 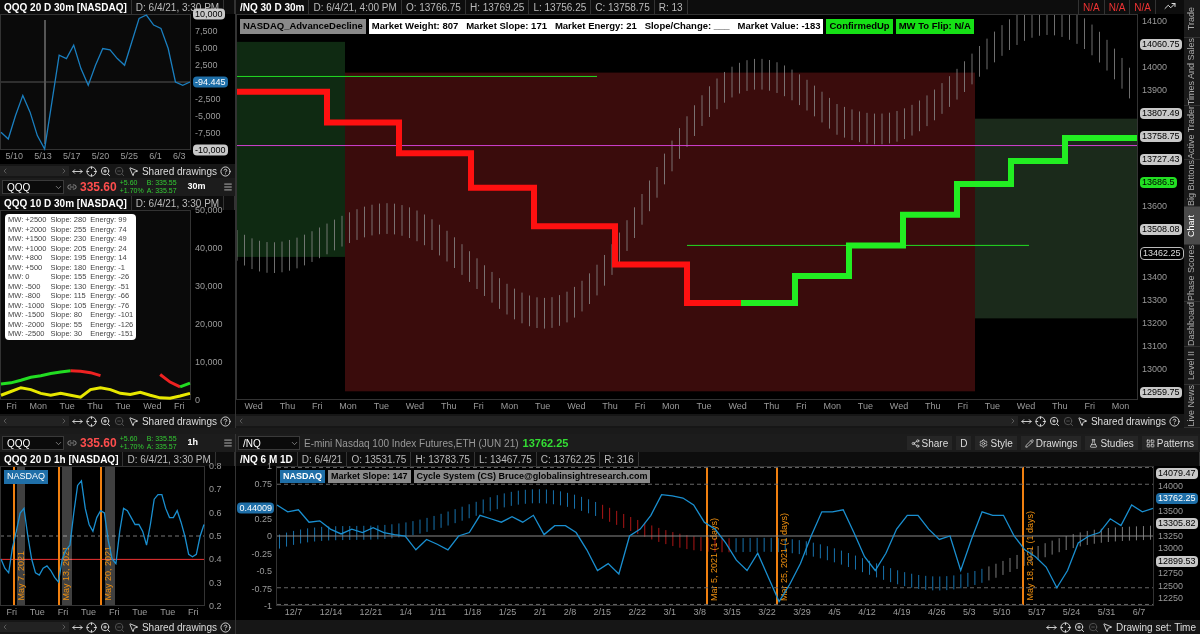 What do you see at coordinates (767, 613) in the screenshot?
I see `axis-label: 3/22` at bounding box center [767, 613].